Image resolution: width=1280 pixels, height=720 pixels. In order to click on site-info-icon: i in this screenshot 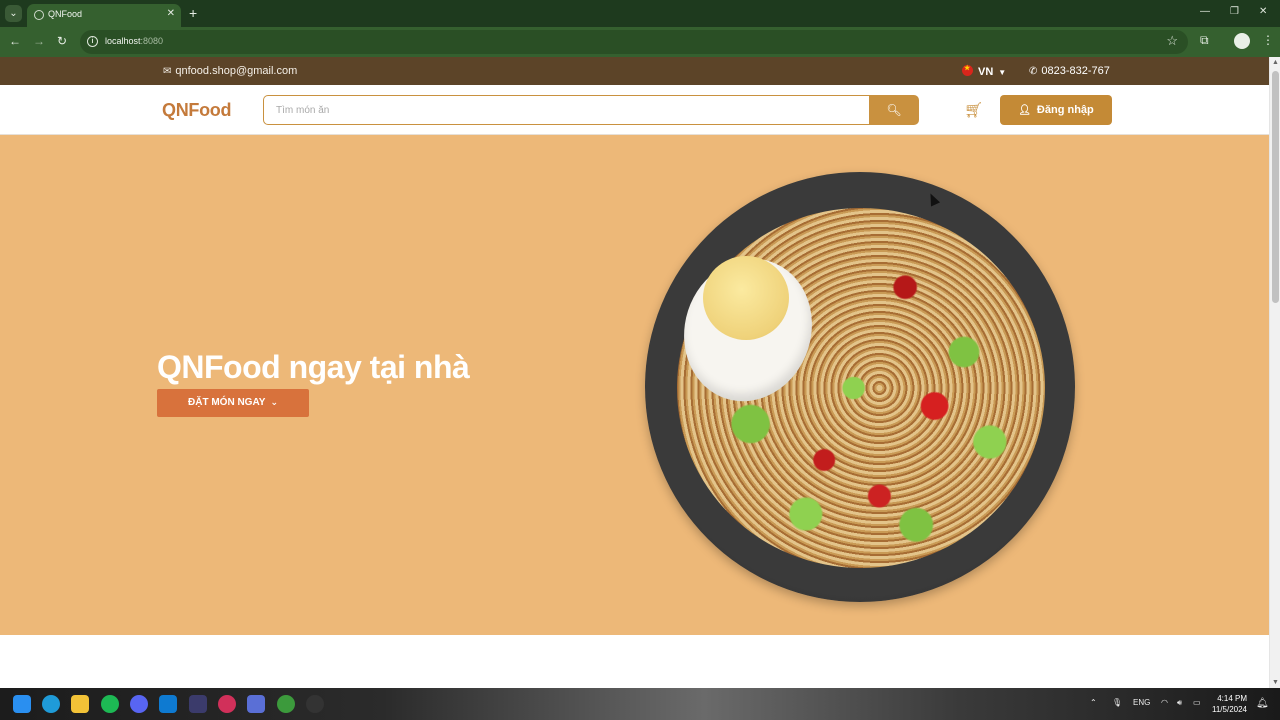, I will do `click(92, 41)`.